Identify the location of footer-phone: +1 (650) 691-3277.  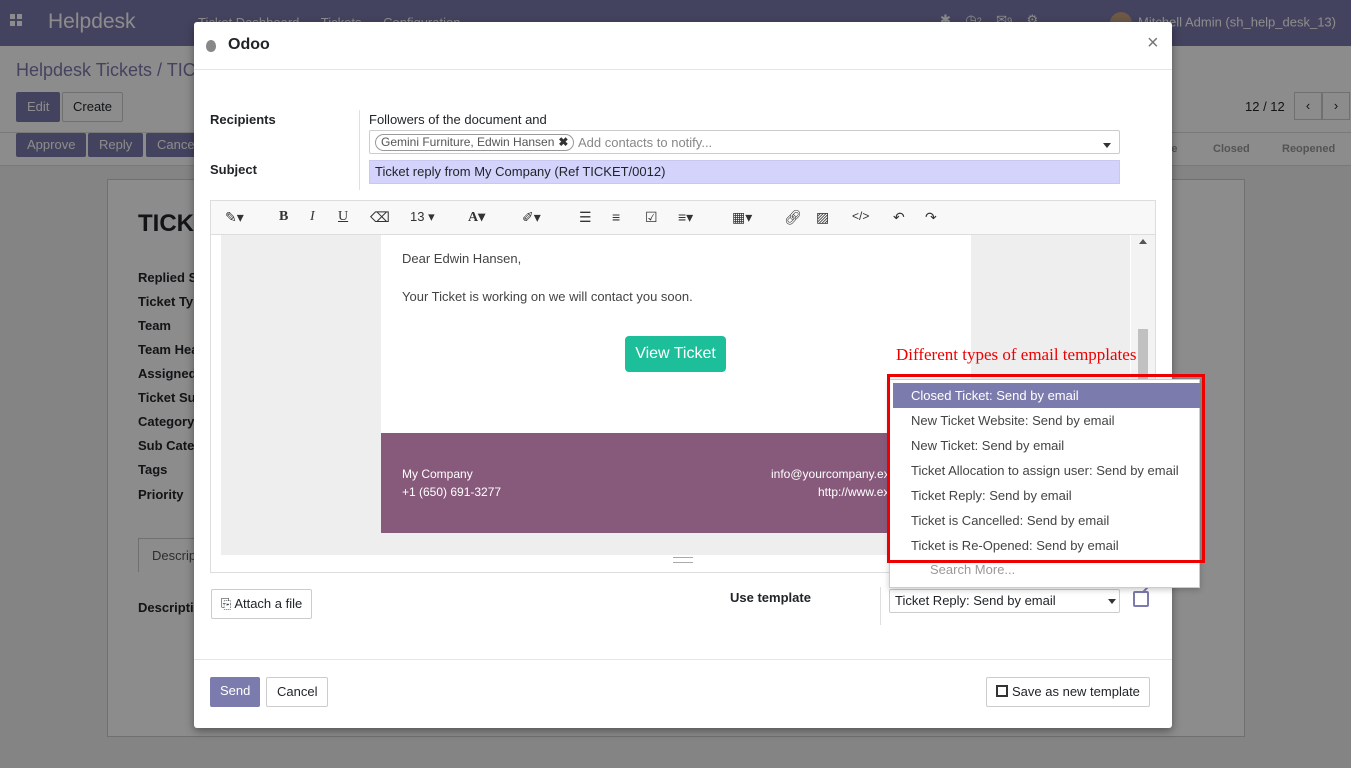
(452, 492).